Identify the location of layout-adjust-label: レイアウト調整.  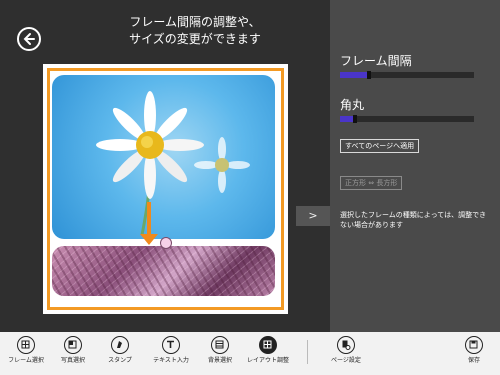
(267, 360).